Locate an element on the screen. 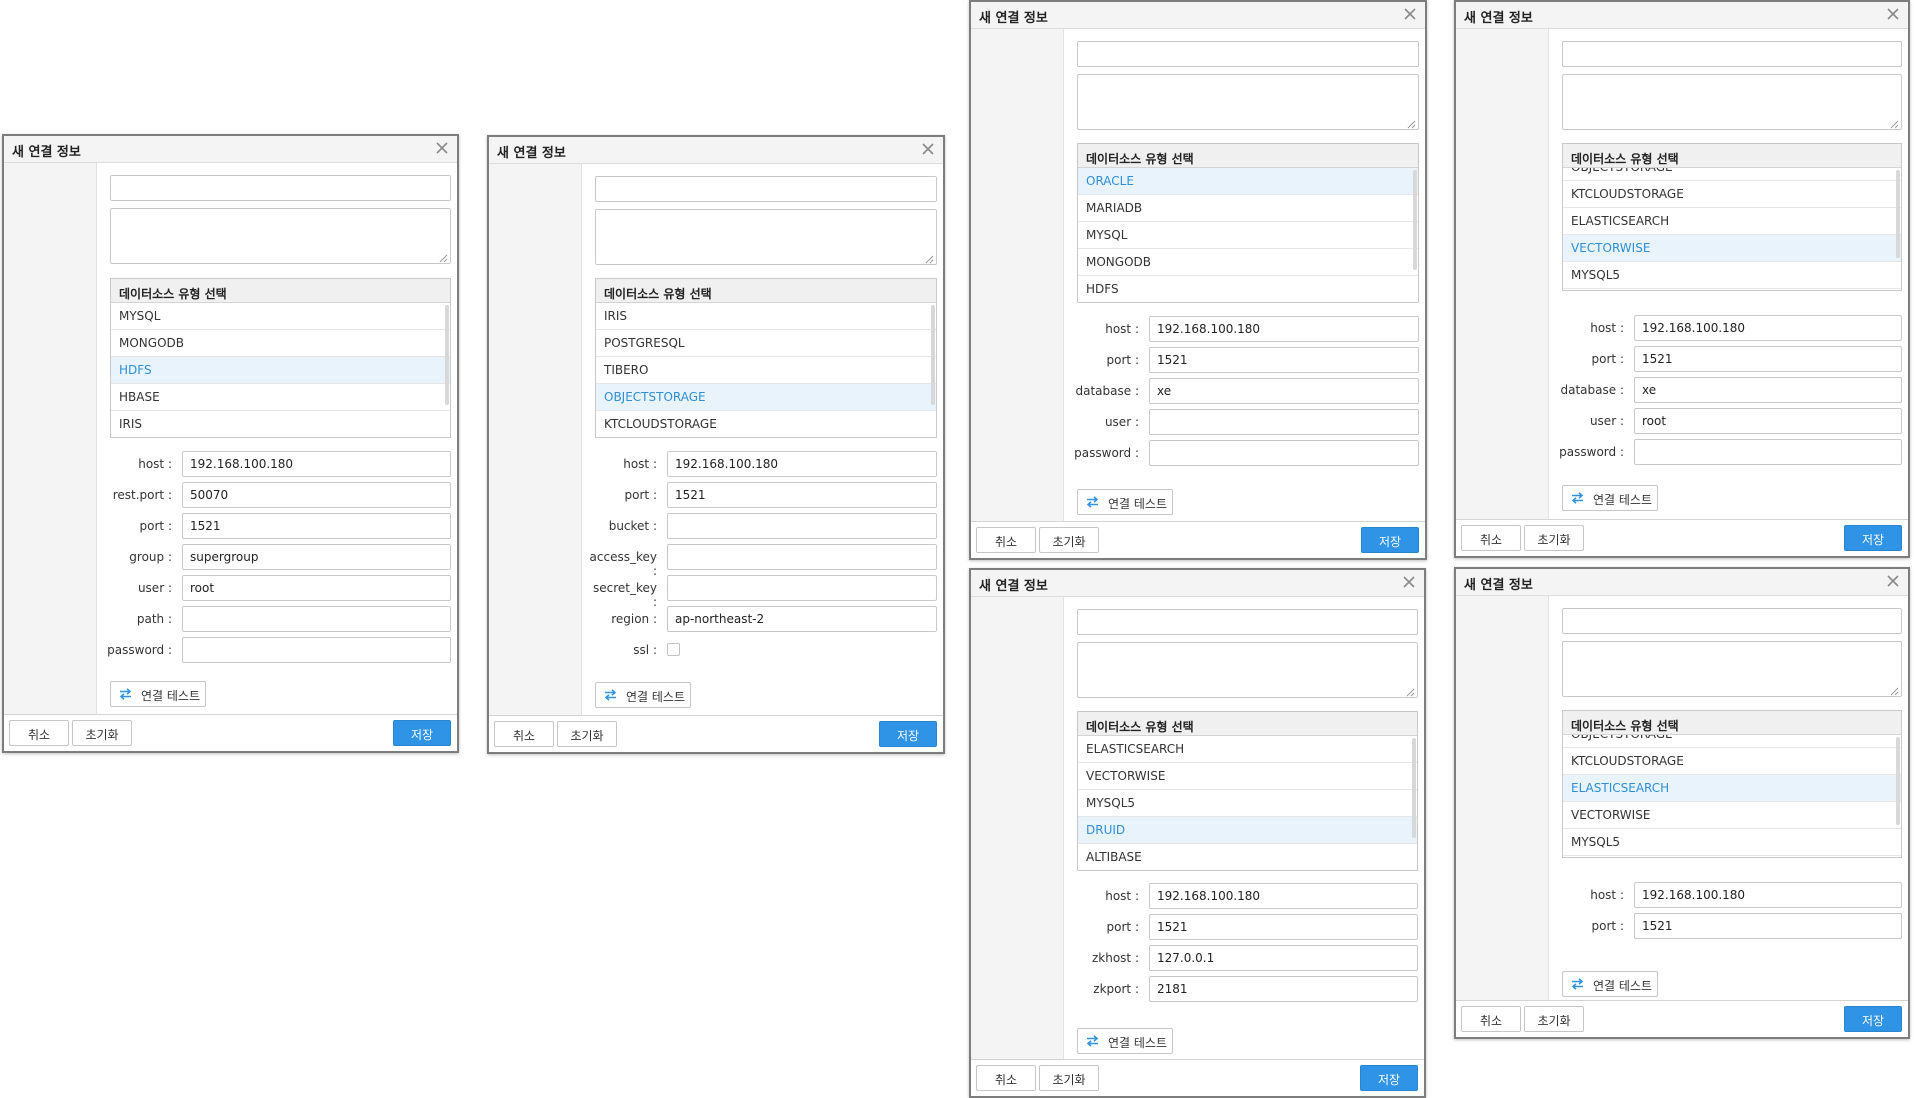 The image size is (1914, 1098). group-input: supergroup is located at coordinates (316, 557).